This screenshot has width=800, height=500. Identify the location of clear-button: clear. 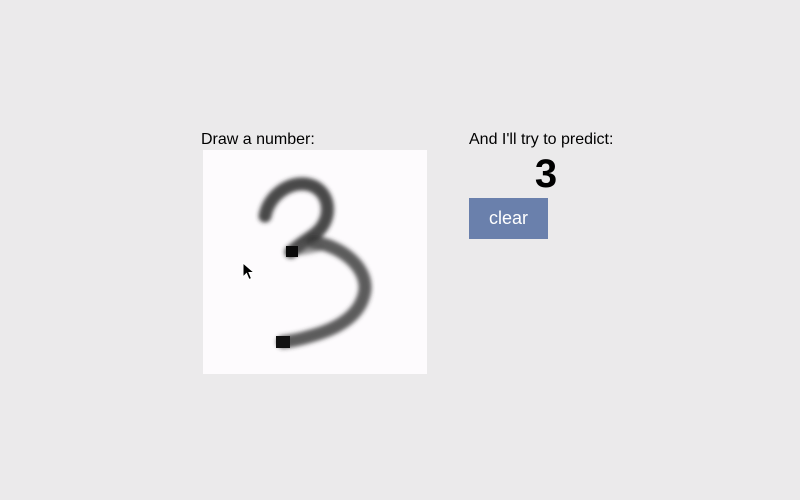
(508, 218).